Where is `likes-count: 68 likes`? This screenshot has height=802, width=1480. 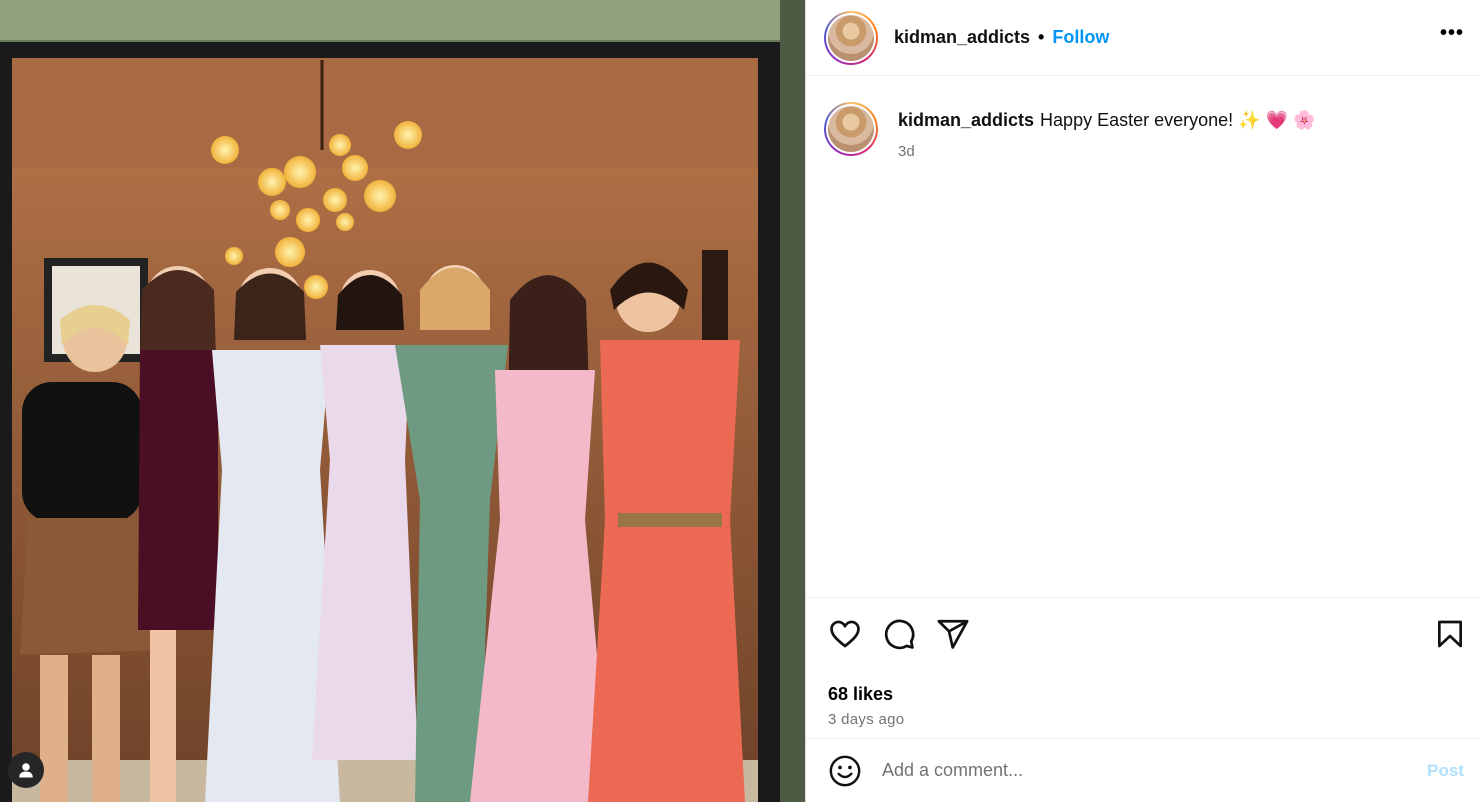
likes-count: 68 likes is located at coordinates (1147, 694).